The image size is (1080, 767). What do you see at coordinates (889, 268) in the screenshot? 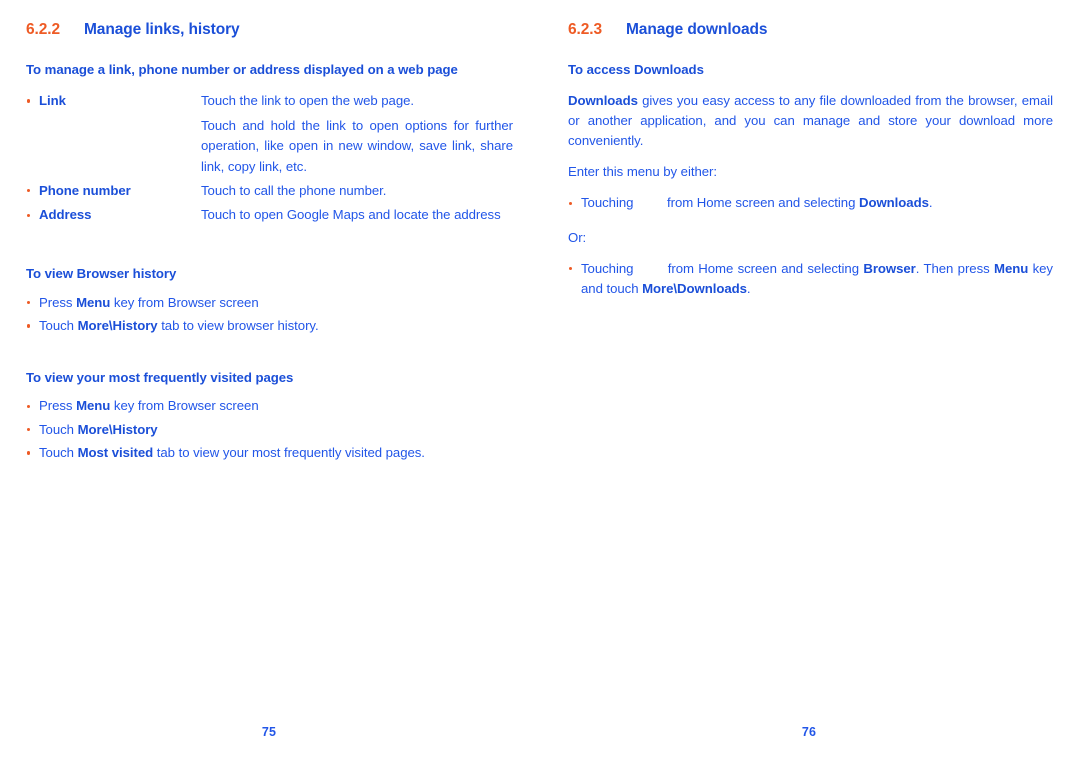
I see `bullet-text-bold-browser: Browser` at bounding box center [889, 268].